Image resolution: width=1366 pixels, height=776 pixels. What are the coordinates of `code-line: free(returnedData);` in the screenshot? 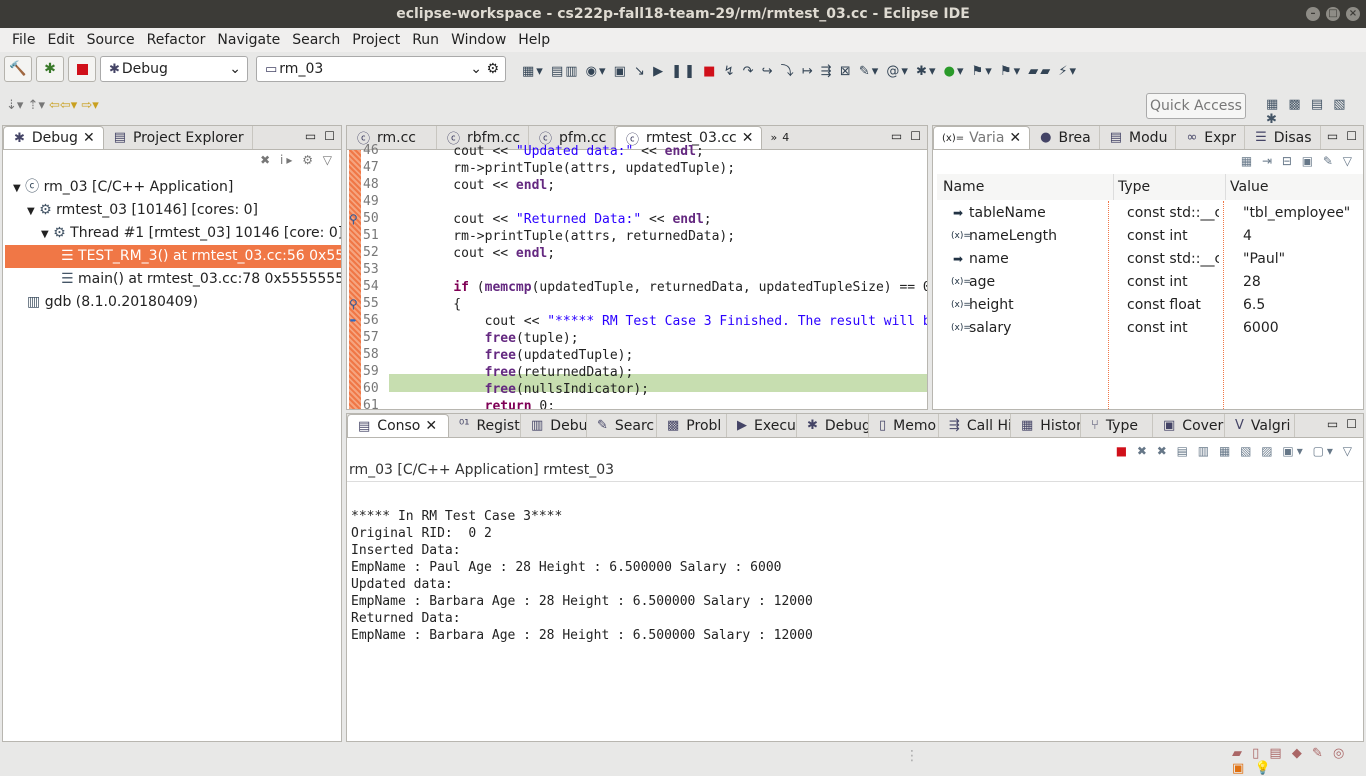 It's located at (528, 372).